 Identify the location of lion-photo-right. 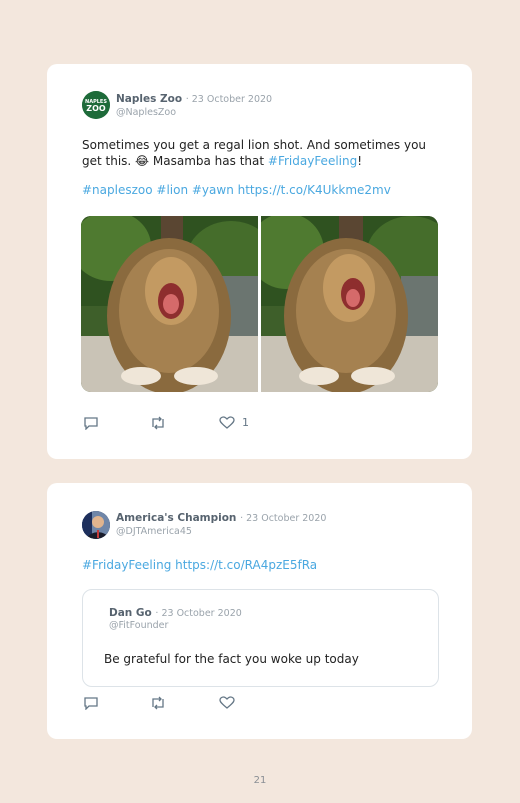
(349, 304).